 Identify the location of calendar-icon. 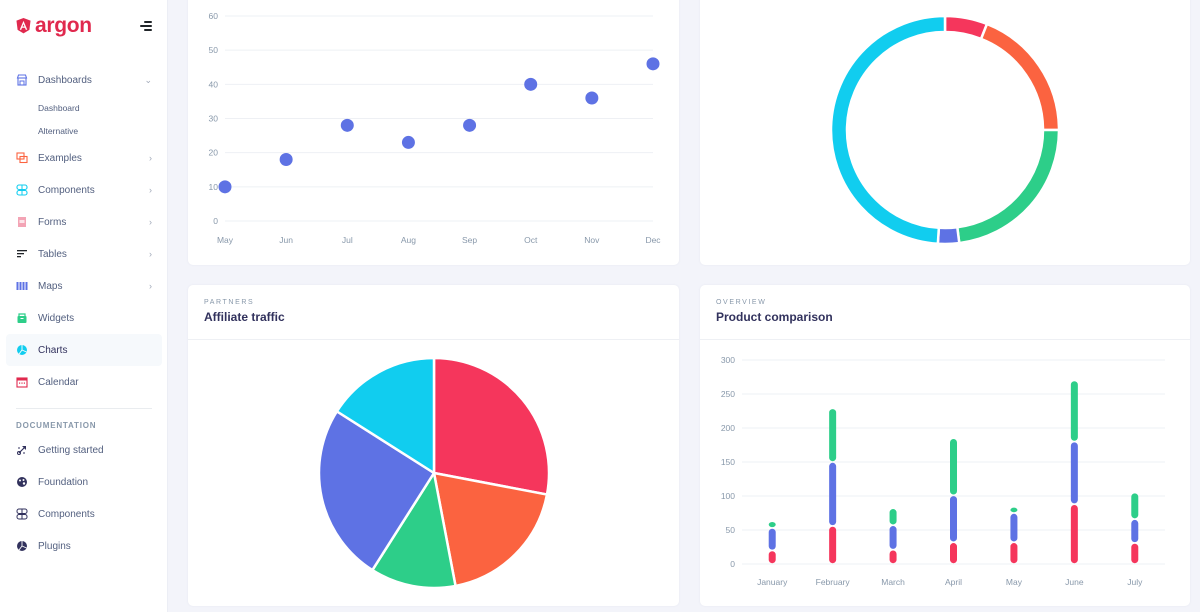
(22, 382).